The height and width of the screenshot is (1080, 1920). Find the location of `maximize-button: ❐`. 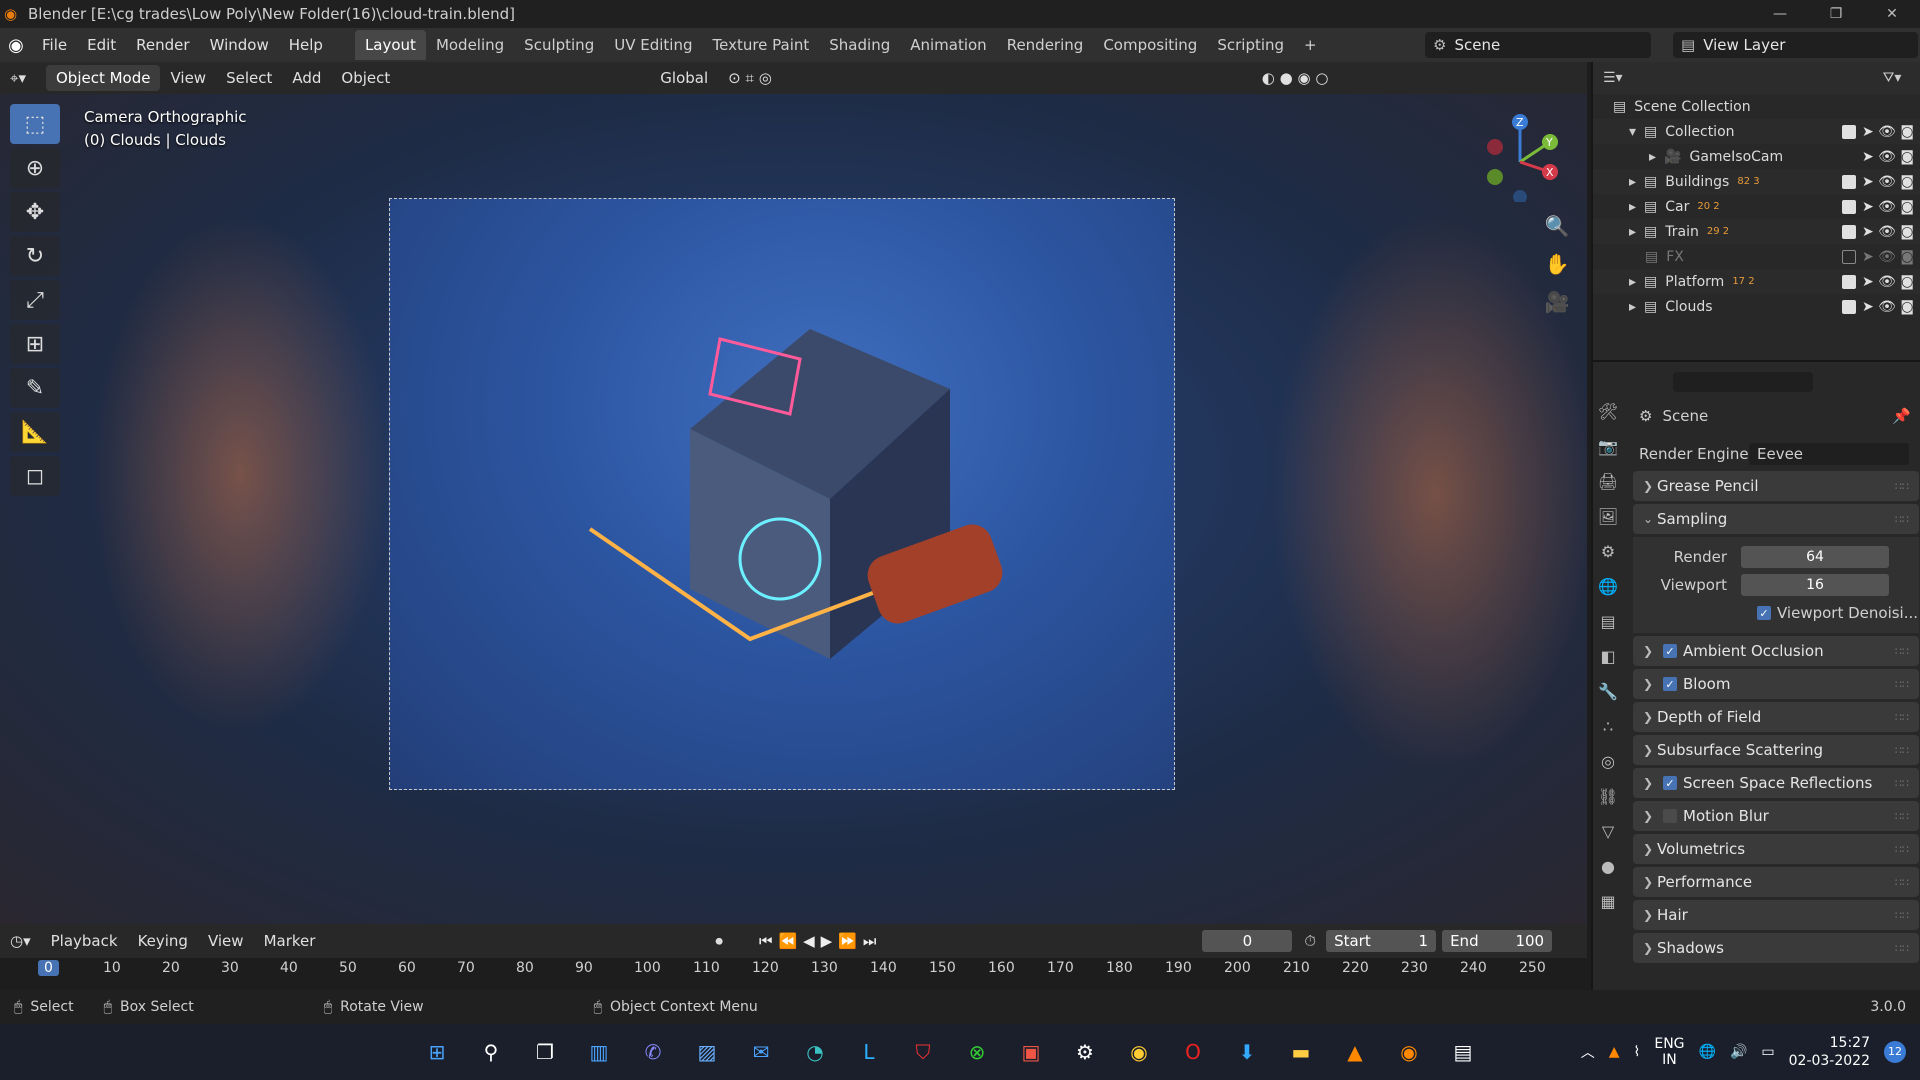

maximize-button: ❐ is located at coordinates (1836, 14).